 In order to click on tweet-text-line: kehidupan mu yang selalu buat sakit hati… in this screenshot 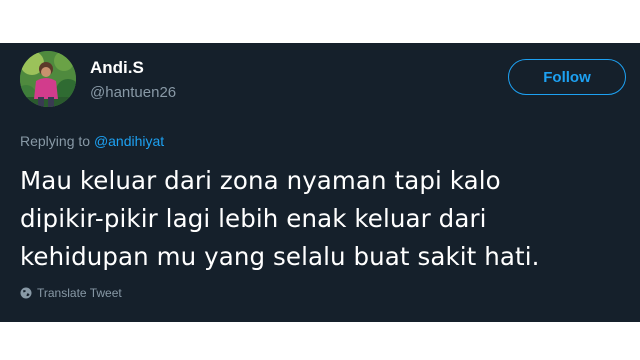, I will do `click(280, 256)`.